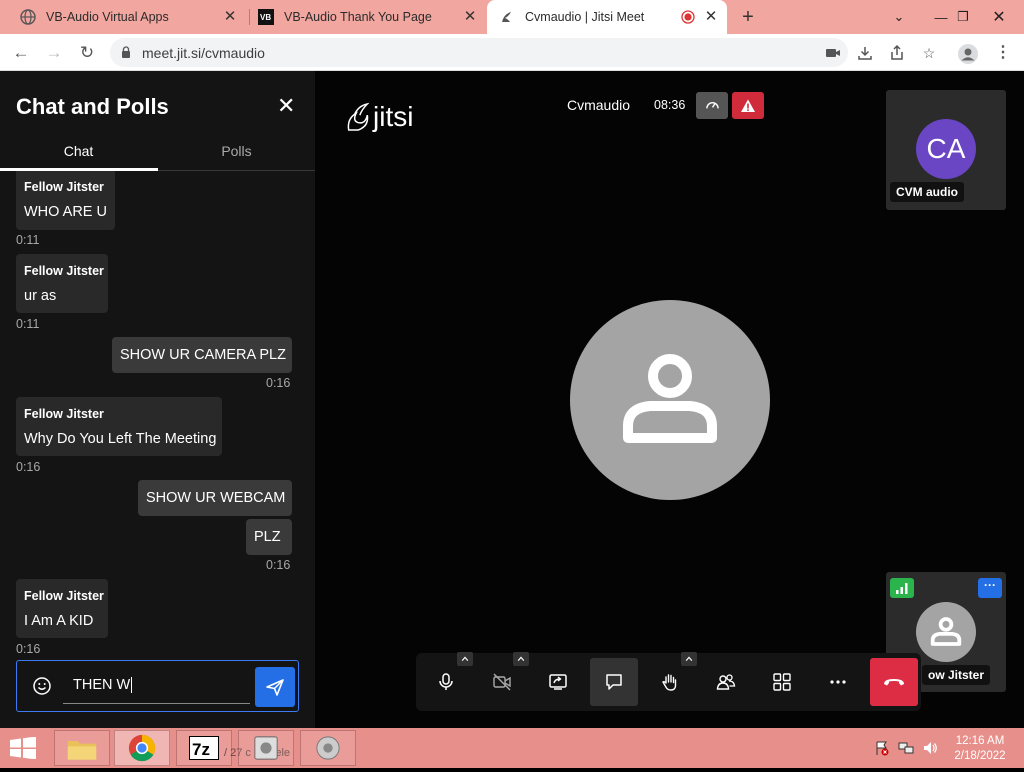 This screenshot has height=772, width=1024. What do you see at coordinates (120, 439) in the screenshot?
I see `message-text: Why Do You Left The Meeting` at bounding box center [120, 439].